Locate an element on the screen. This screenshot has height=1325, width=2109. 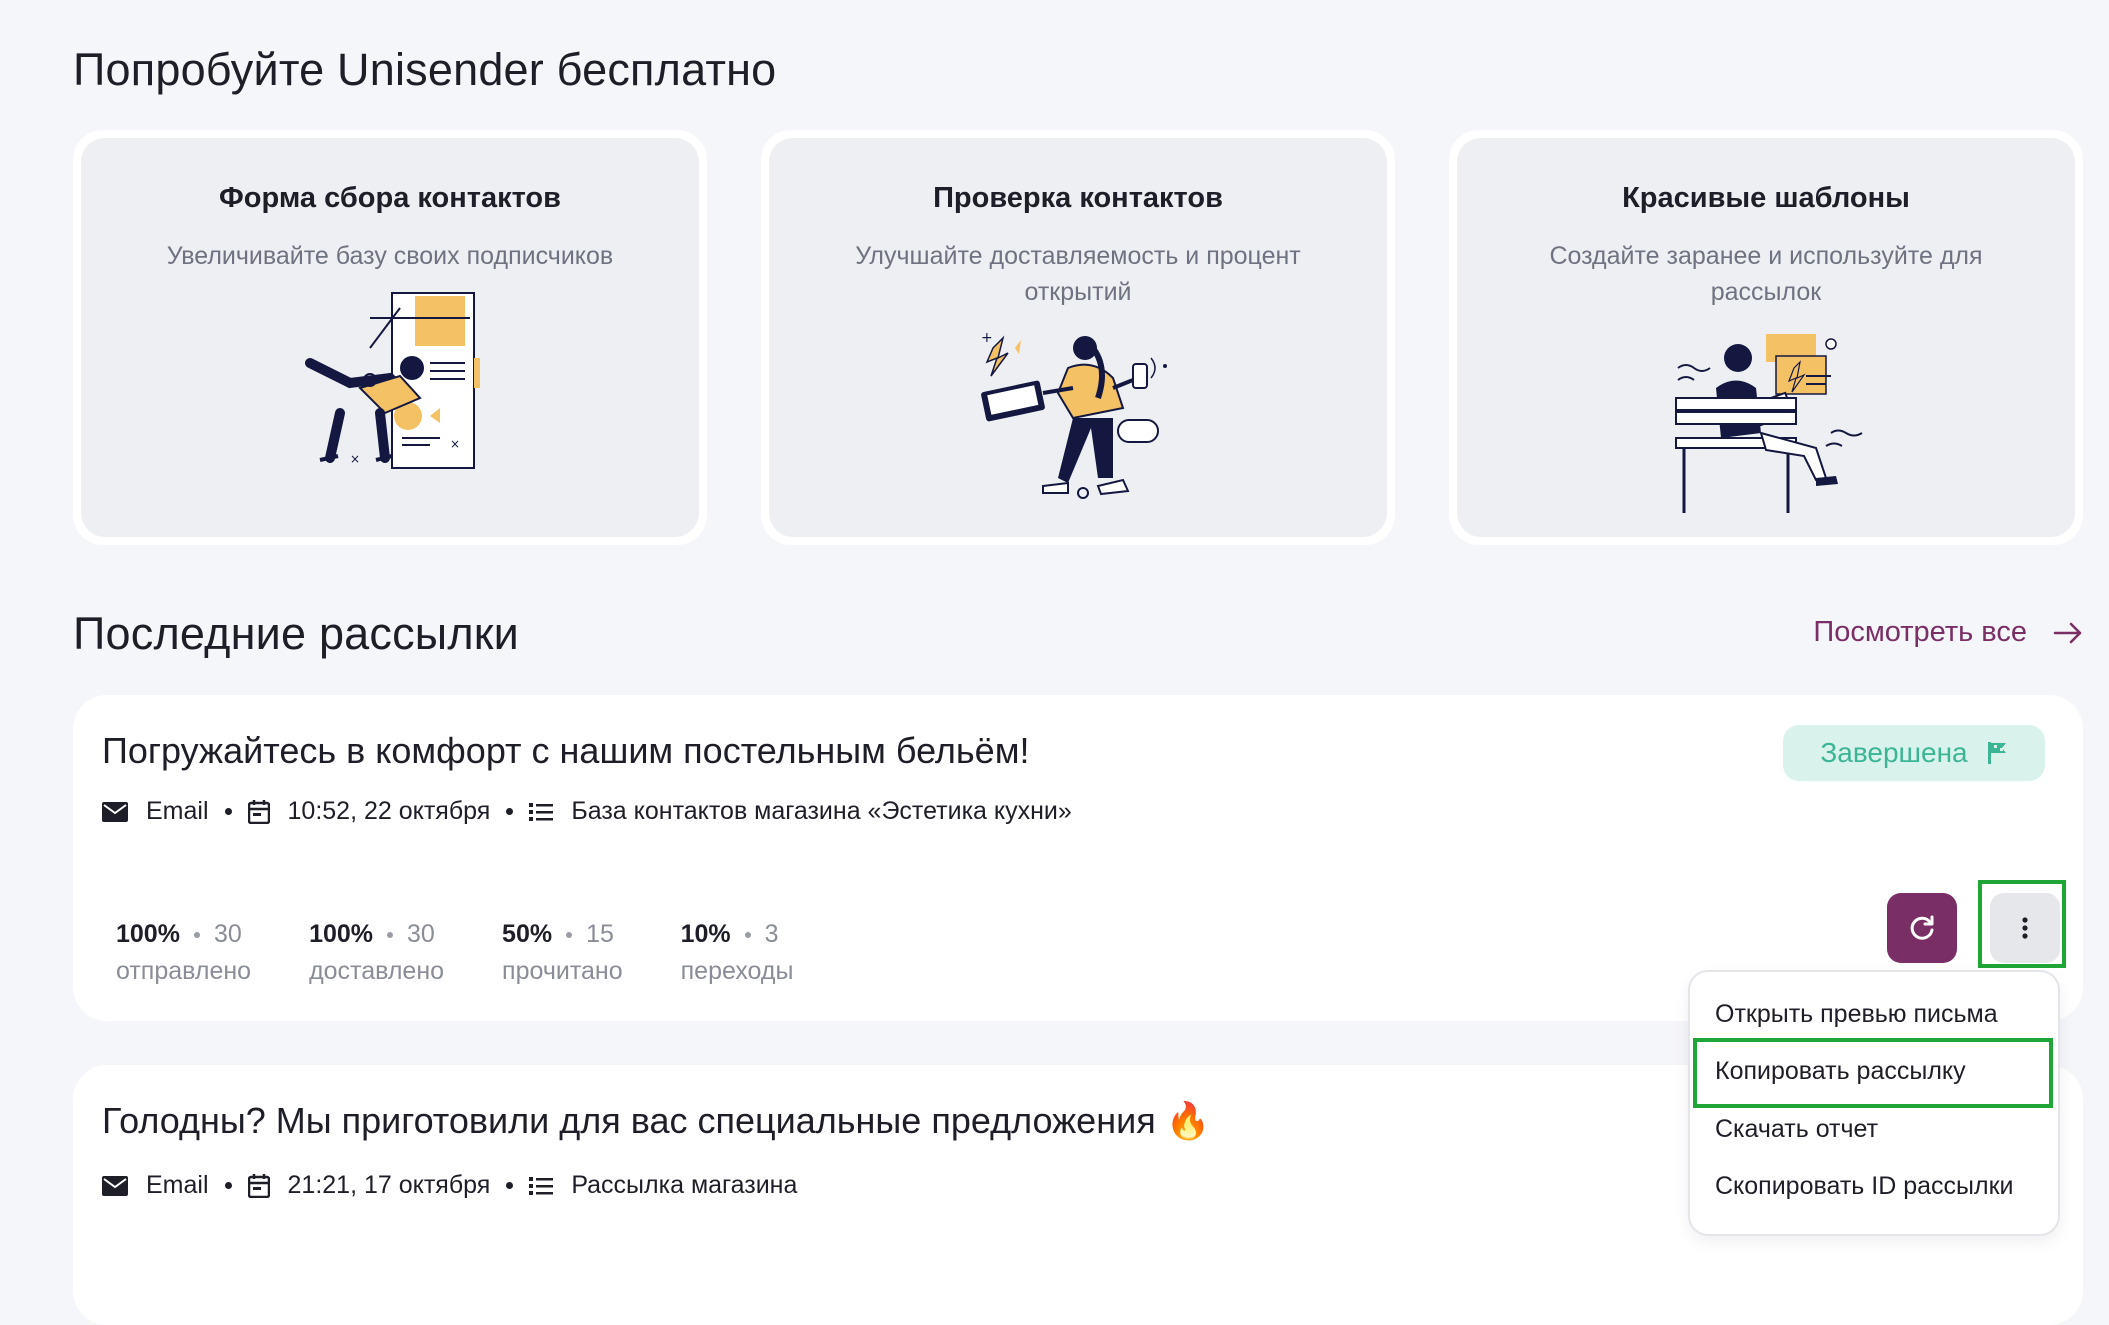
campaign-list: Рассылка магазина is located at coordinates (684, 1185).